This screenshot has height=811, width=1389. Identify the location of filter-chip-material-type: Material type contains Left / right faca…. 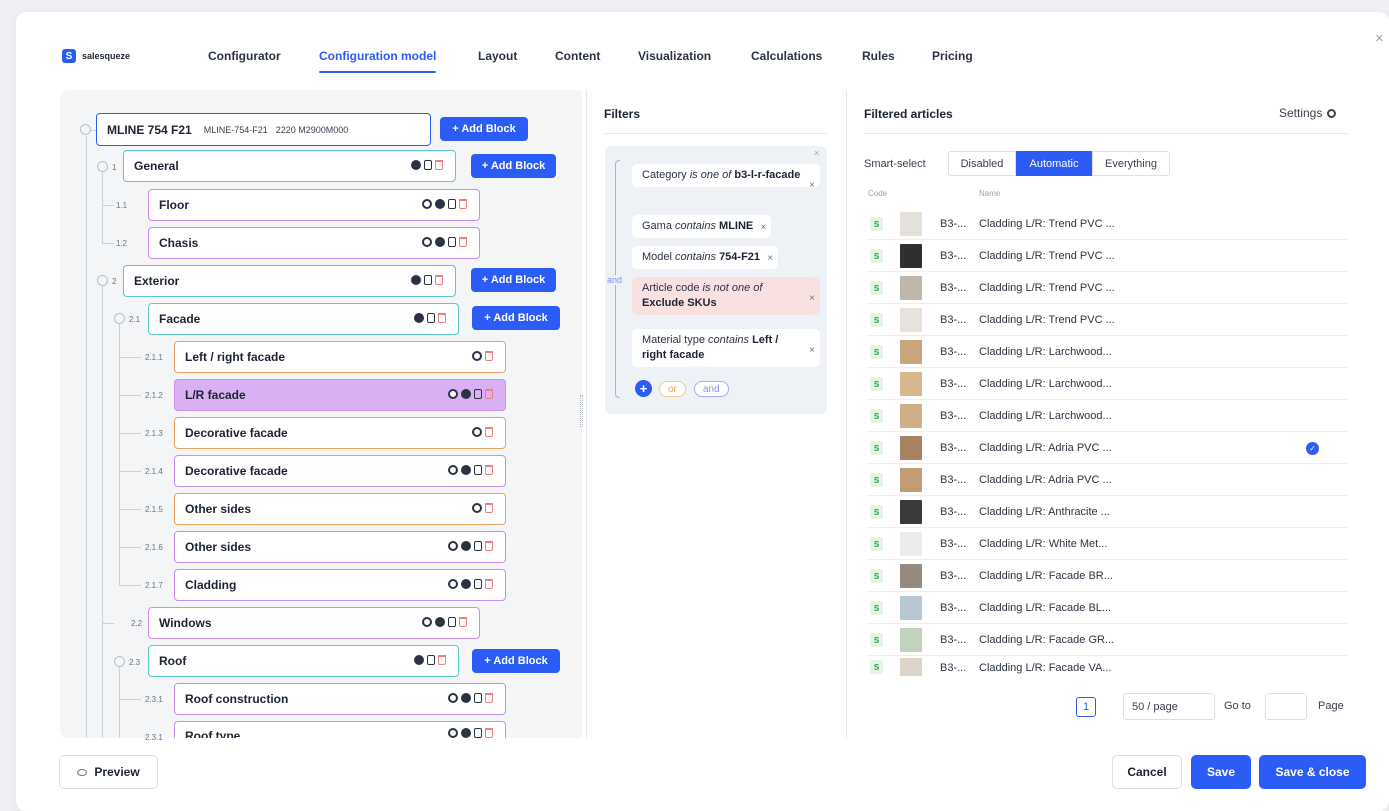
(726, 348).